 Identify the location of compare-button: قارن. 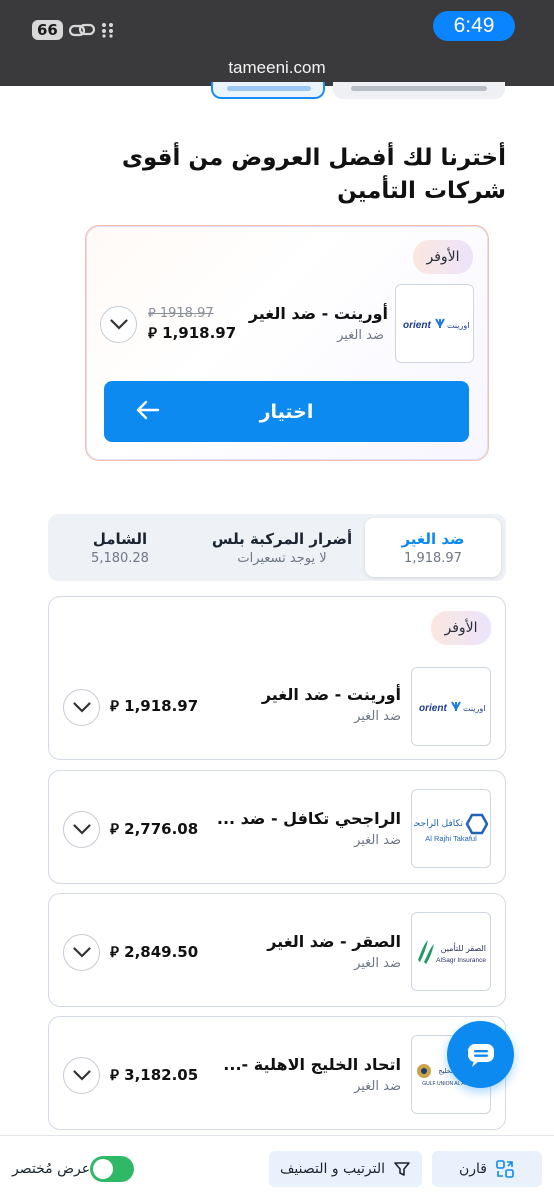
(487, 1169).